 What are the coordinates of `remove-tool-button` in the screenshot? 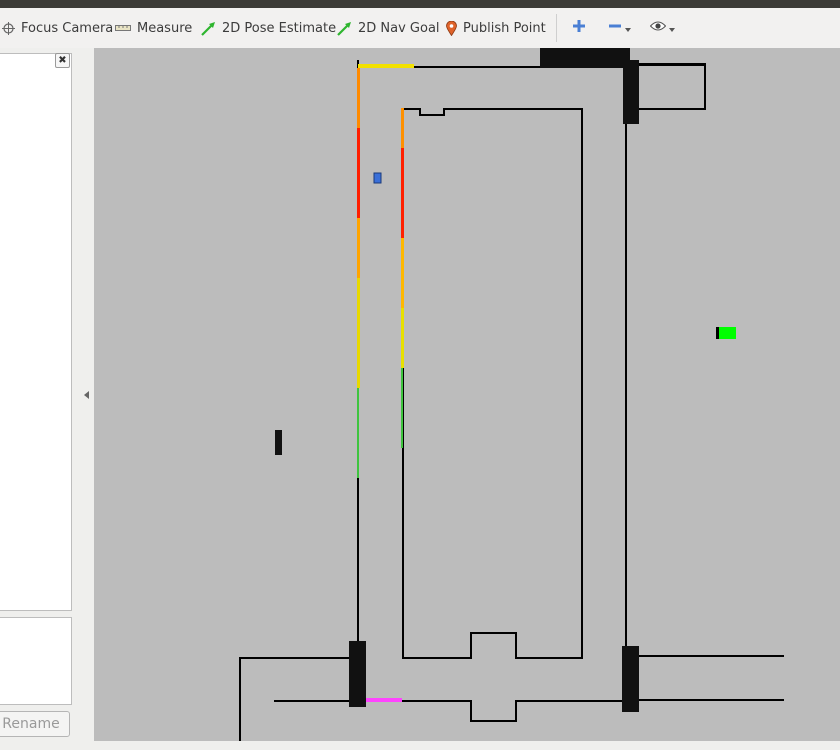 It's located at (619, 28).